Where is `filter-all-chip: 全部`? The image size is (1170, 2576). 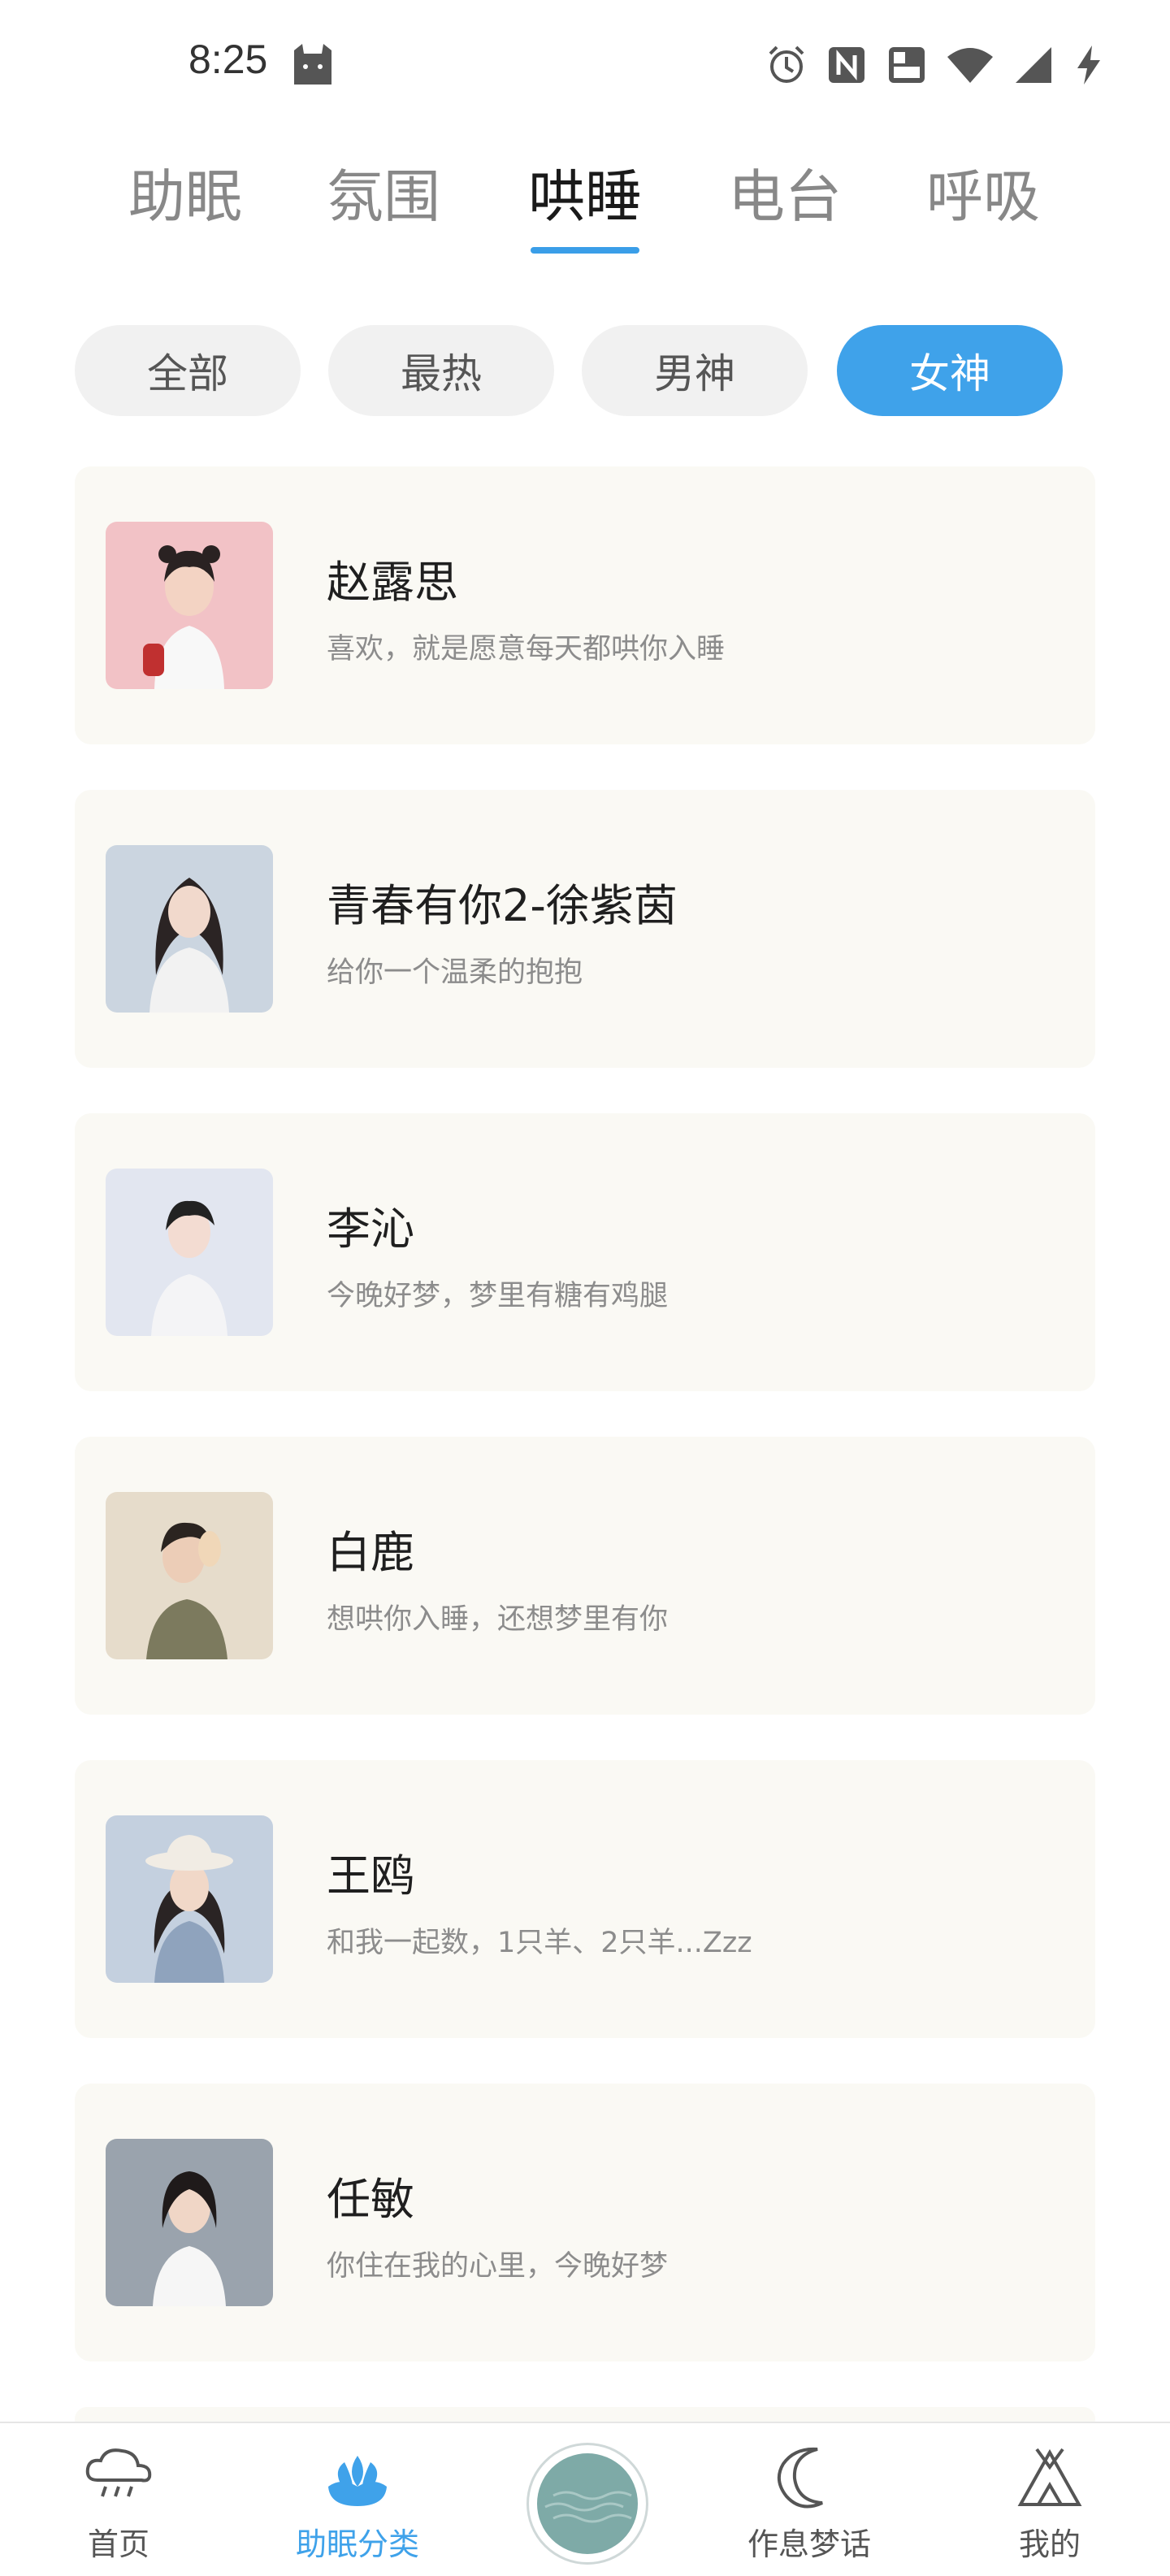 filter-all-chip: 全部 is located at coordinates (188, 370).